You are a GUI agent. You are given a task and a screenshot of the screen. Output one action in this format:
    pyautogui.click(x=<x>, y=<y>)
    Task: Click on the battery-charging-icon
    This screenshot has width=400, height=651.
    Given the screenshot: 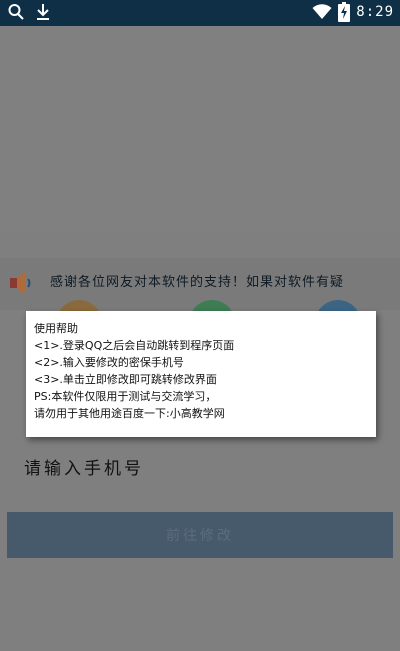 What is the action you would take?
    pyautogui.click(x=344, y=12)
    